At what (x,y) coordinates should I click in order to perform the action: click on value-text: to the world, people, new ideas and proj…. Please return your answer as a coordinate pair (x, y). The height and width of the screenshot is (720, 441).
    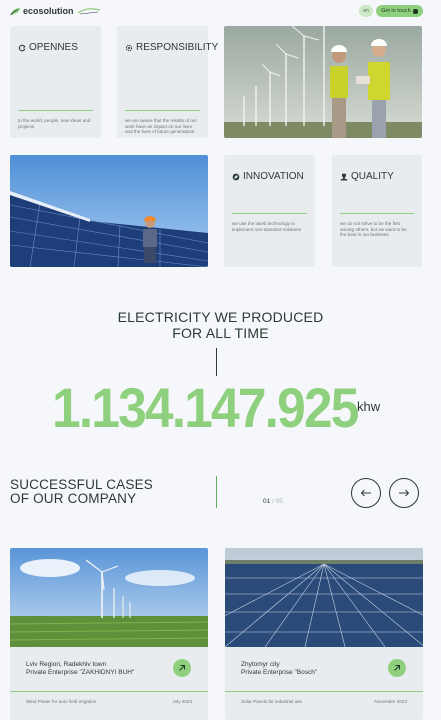
    Looking at the image, I should click on (54, 123).